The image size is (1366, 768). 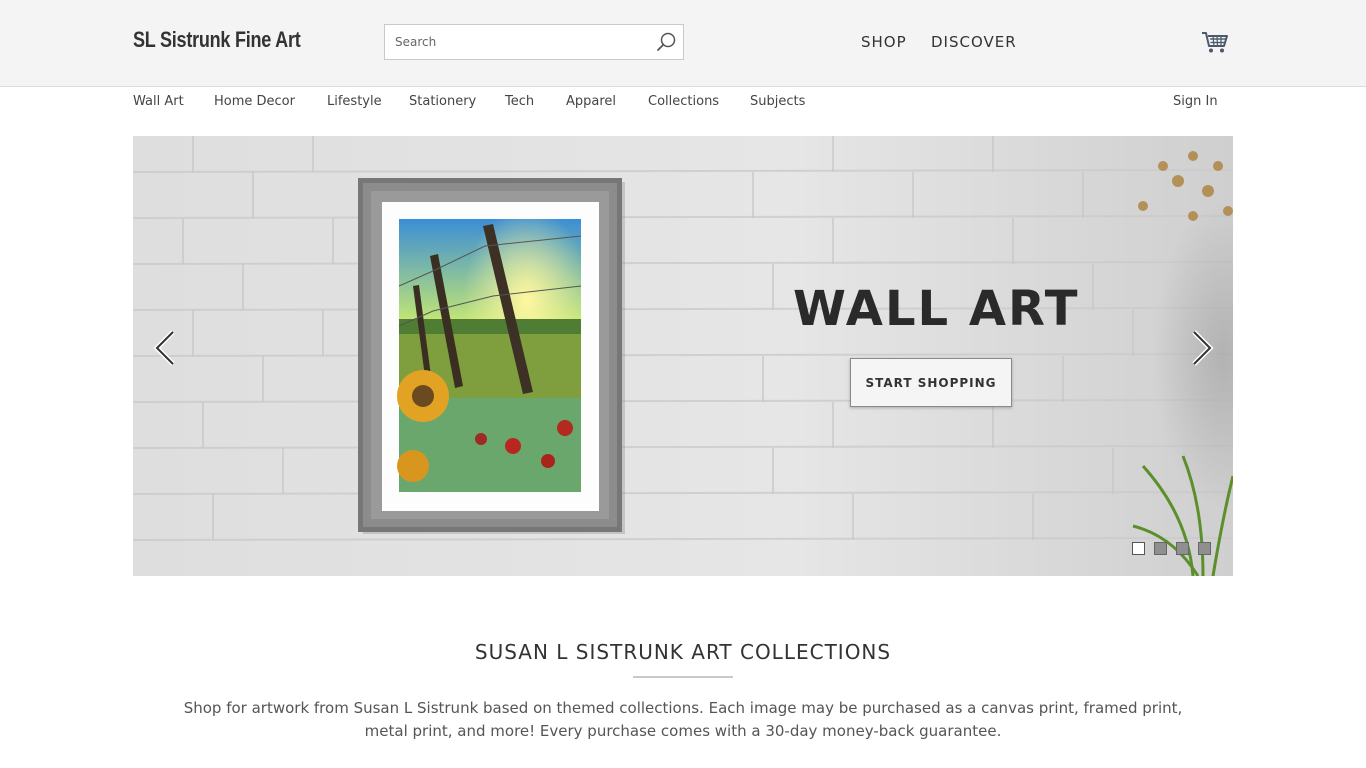 I want to click on nav-discover: DISCOVER, so click(x=974, y=42).